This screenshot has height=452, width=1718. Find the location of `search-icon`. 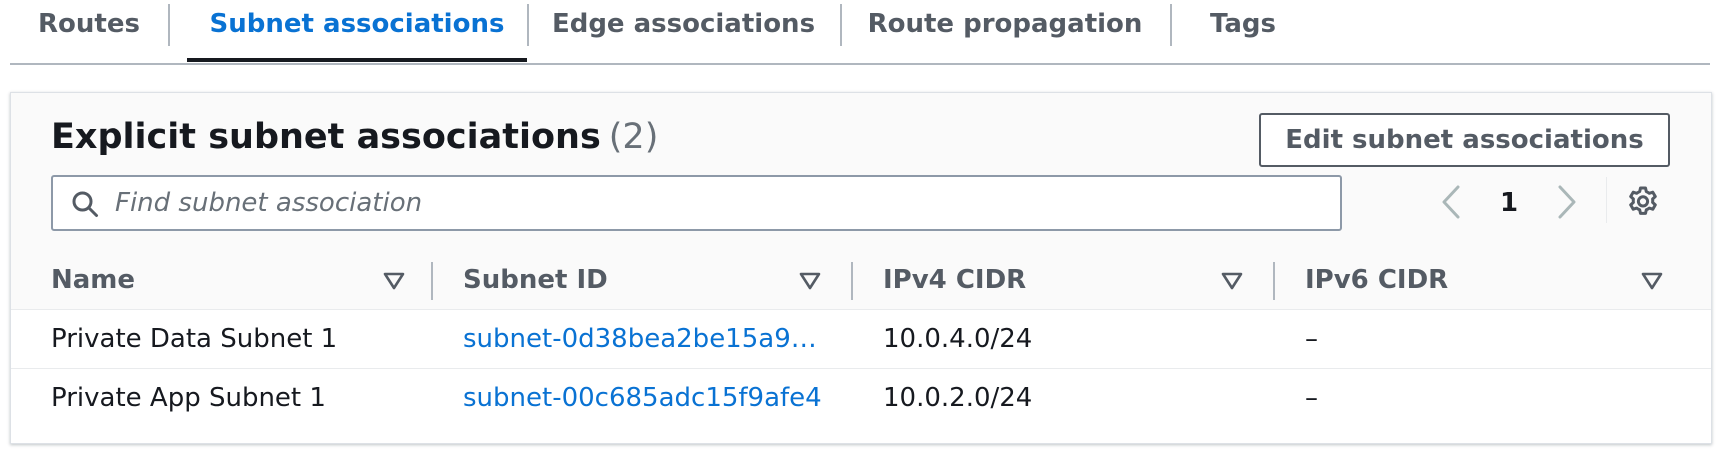

search-icon is located at coordinates (85, 204).